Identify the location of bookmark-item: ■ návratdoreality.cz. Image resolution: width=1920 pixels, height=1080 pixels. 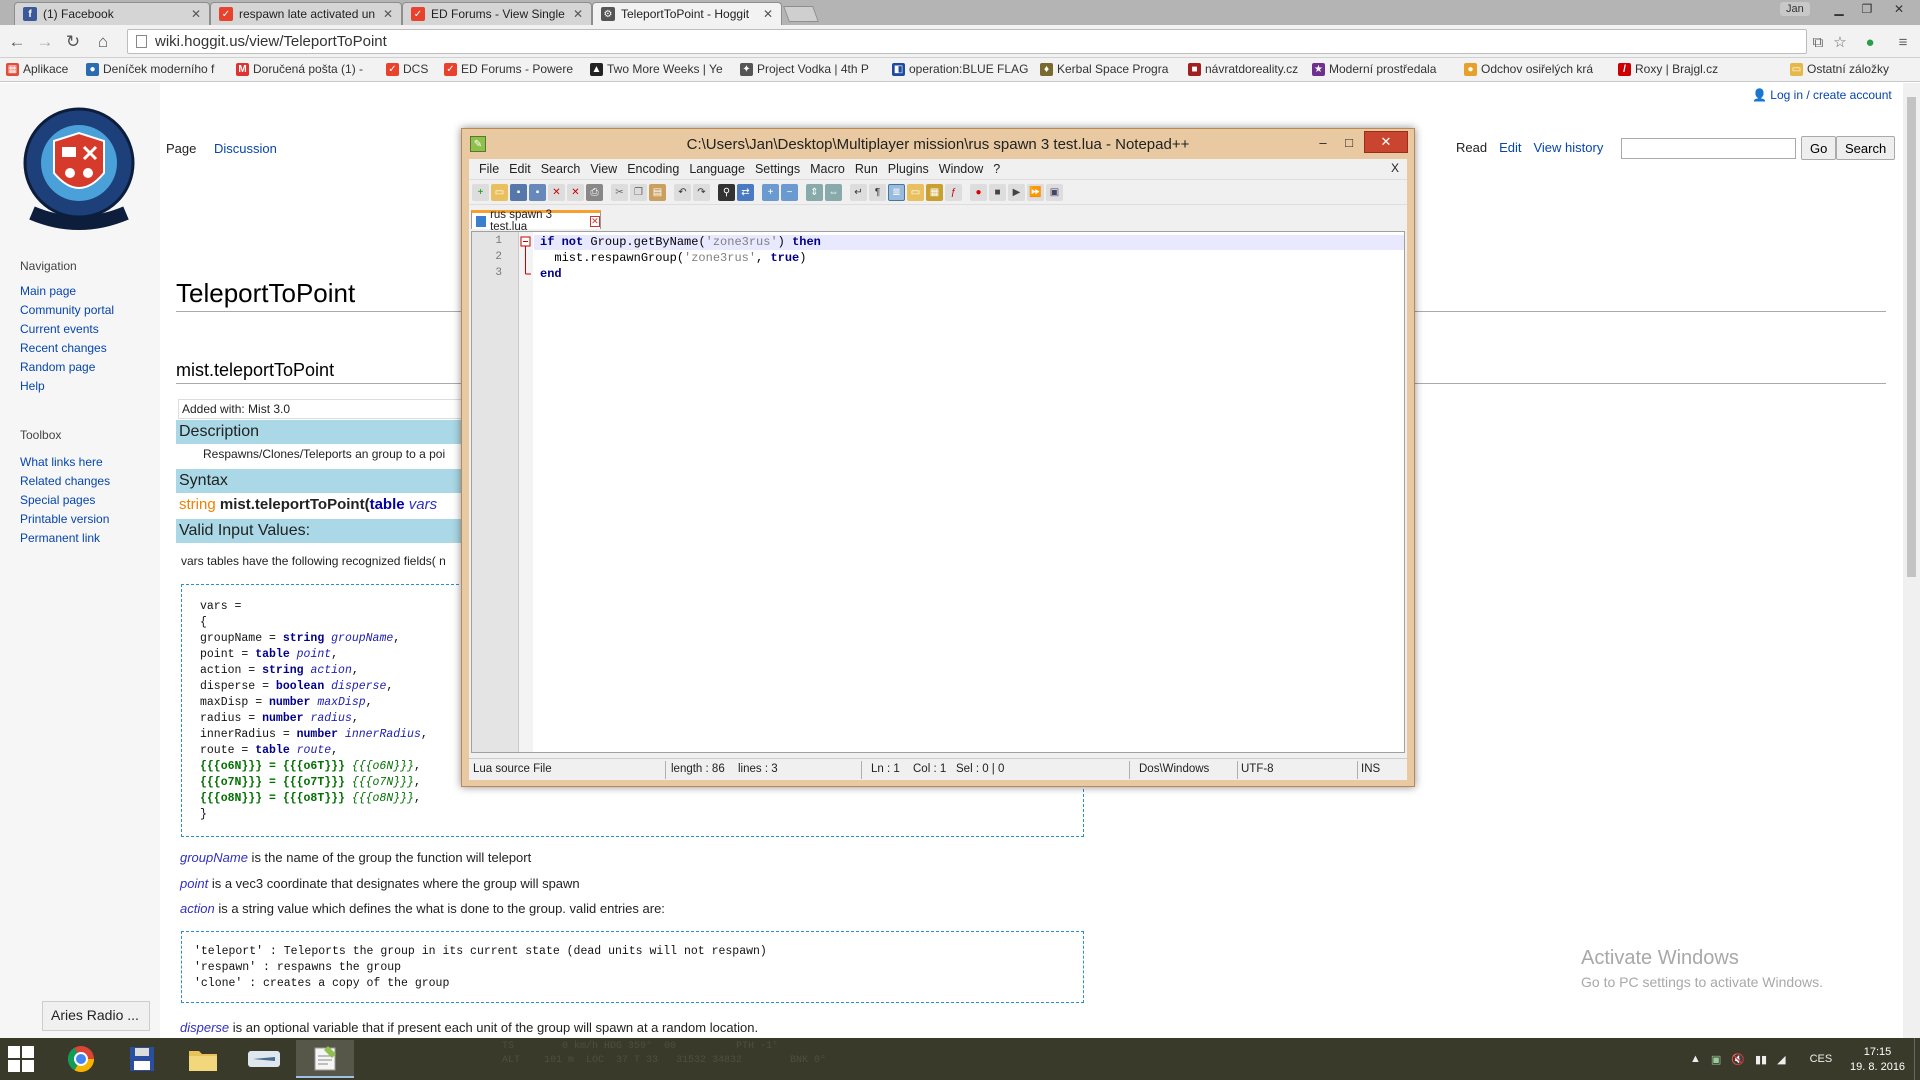
(1243, 69).